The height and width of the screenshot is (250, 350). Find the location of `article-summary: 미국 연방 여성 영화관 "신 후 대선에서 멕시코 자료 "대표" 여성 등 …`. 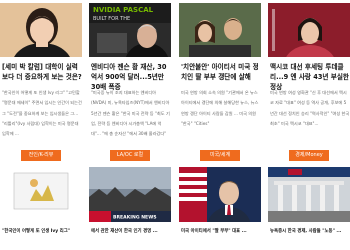

article-summary: 미국 연방 여성 영화관 "신 후 대선에서 멕시코 자료 "대표" 여성 등 … is located at coordinates (310, 108).